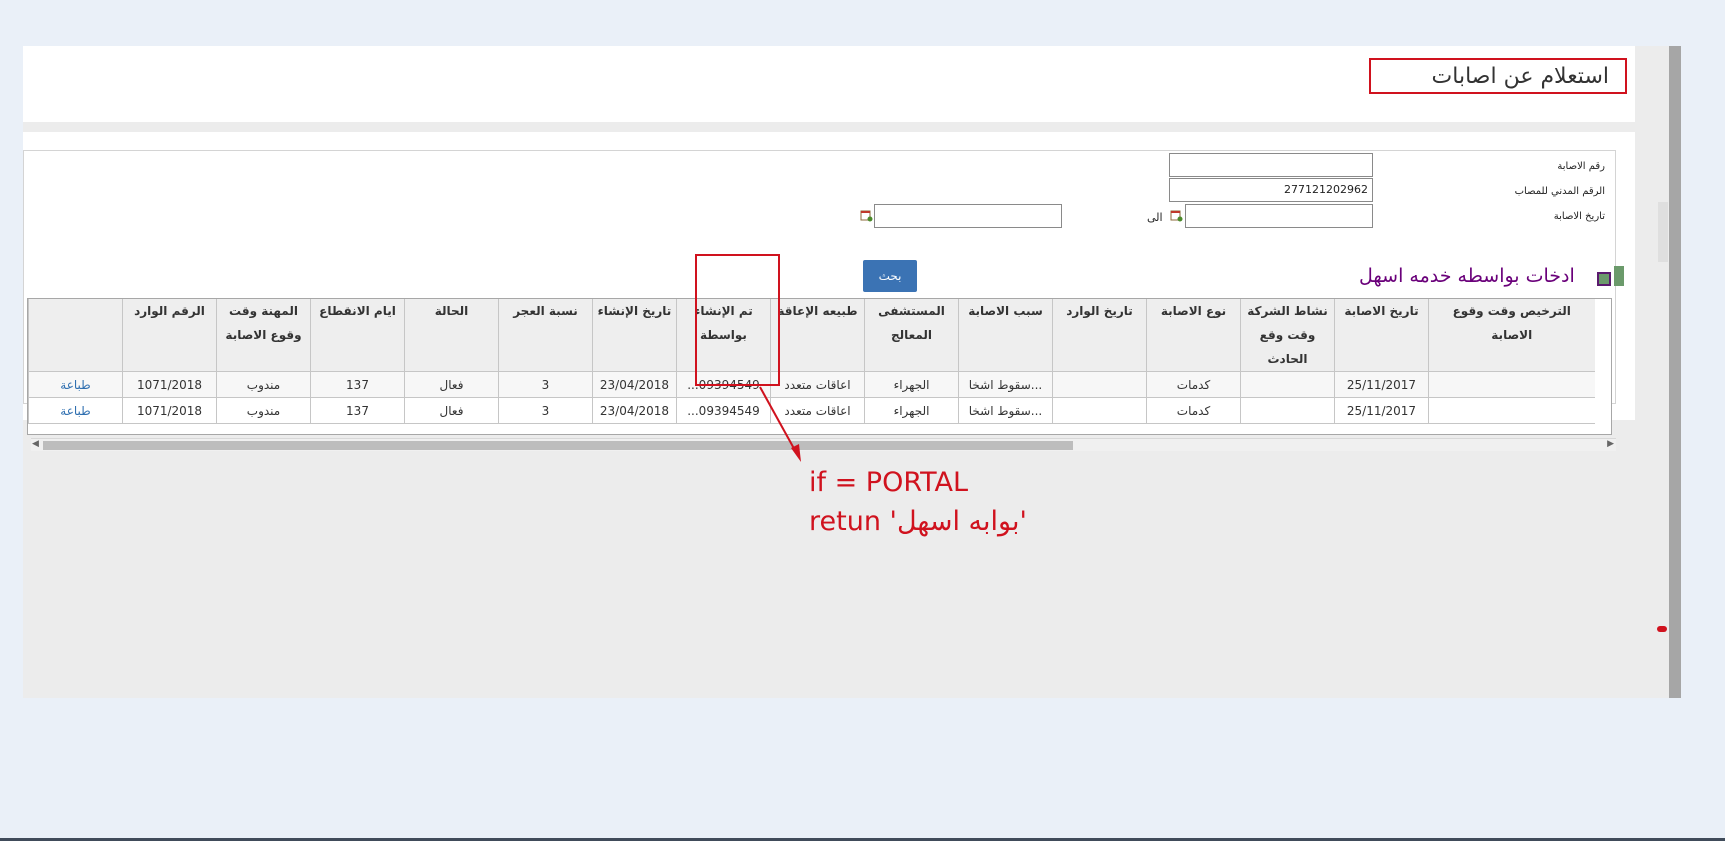 The image size is (1725, 841). I want to click on vertical-scrollbar, so click(1675, 372).